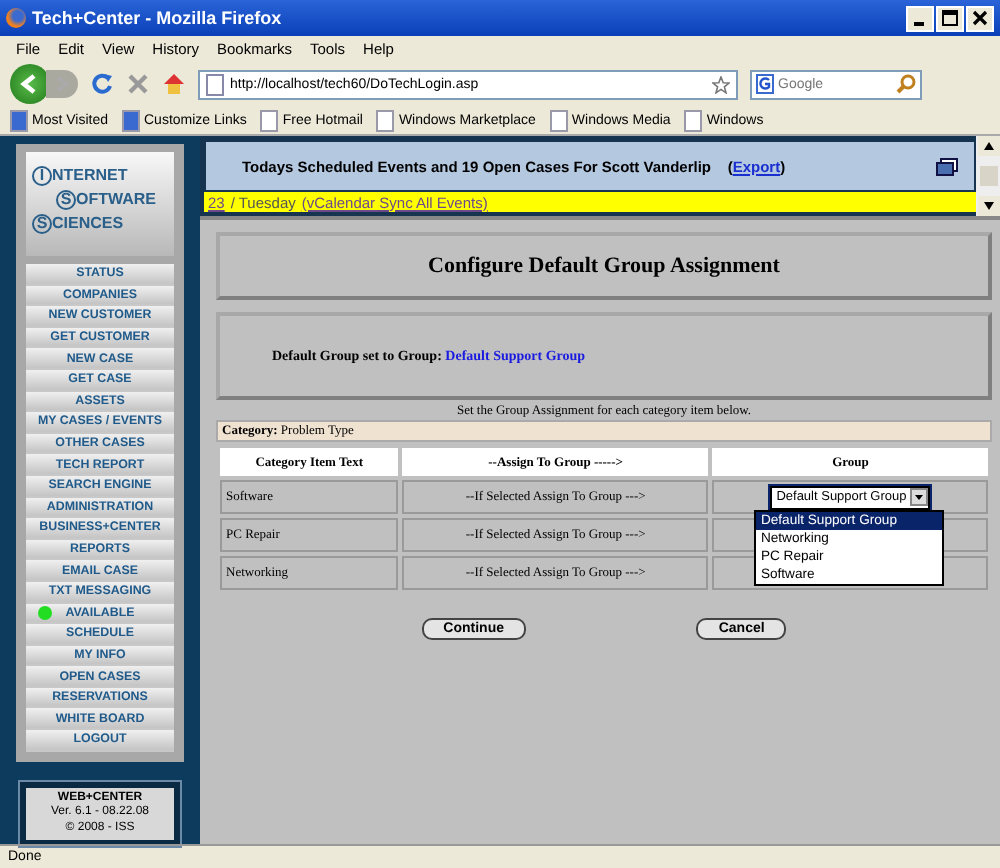 This screenshot has height=868, width=1000. I want to click on scrollbar, so click(988, 176).